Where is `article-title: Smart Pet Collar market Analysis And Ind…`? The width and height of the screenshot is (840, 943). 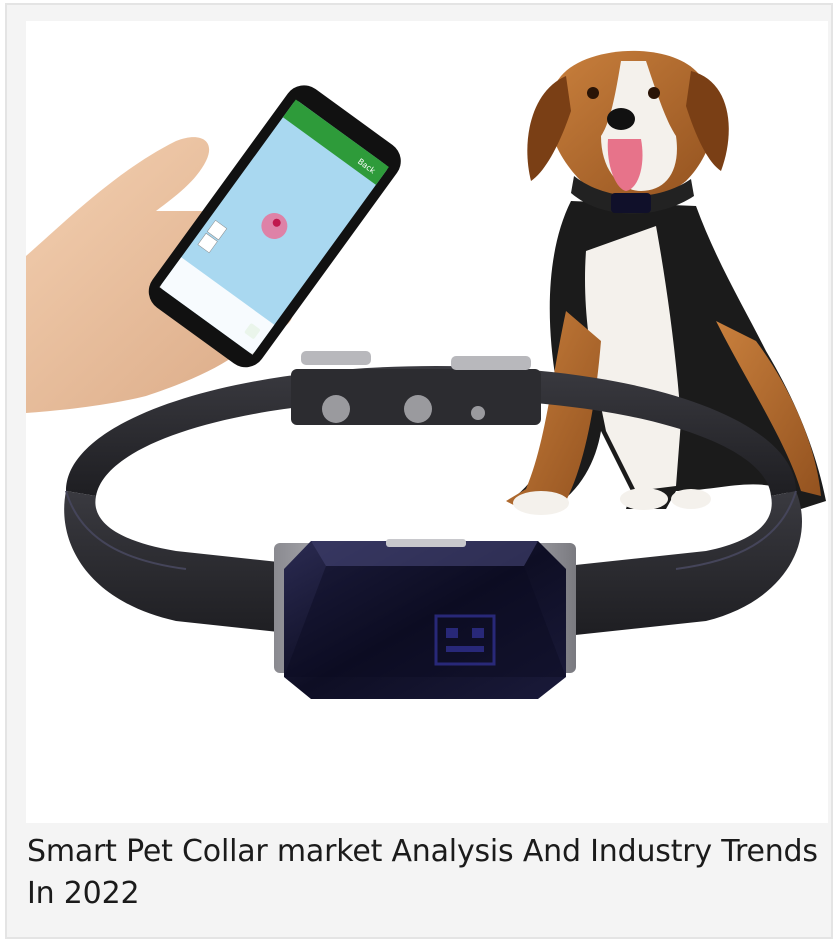
article-title: Smart Pet Collar market Analysis And Ind… is located at coordinates (427, 873).